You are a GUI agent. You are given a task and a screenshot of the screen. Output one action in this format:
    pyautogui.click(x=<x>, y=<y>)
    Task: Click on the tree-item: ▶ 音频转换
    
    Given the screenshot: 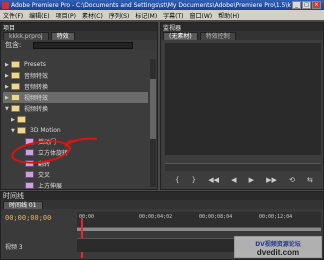 What is the action you would take?
    pyautogui.click(x=75, y=86)
    